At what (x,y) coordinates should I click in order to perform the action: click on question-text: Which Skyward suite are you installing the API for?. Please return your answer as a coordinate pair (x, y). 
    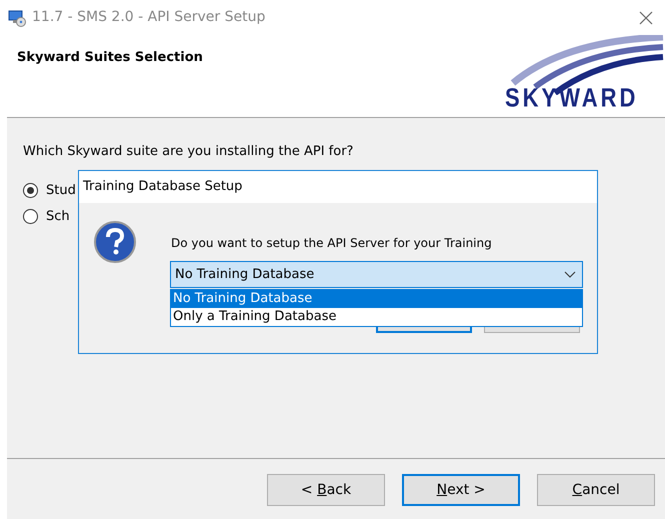
    Looking at the image, I should click on (188, 152).